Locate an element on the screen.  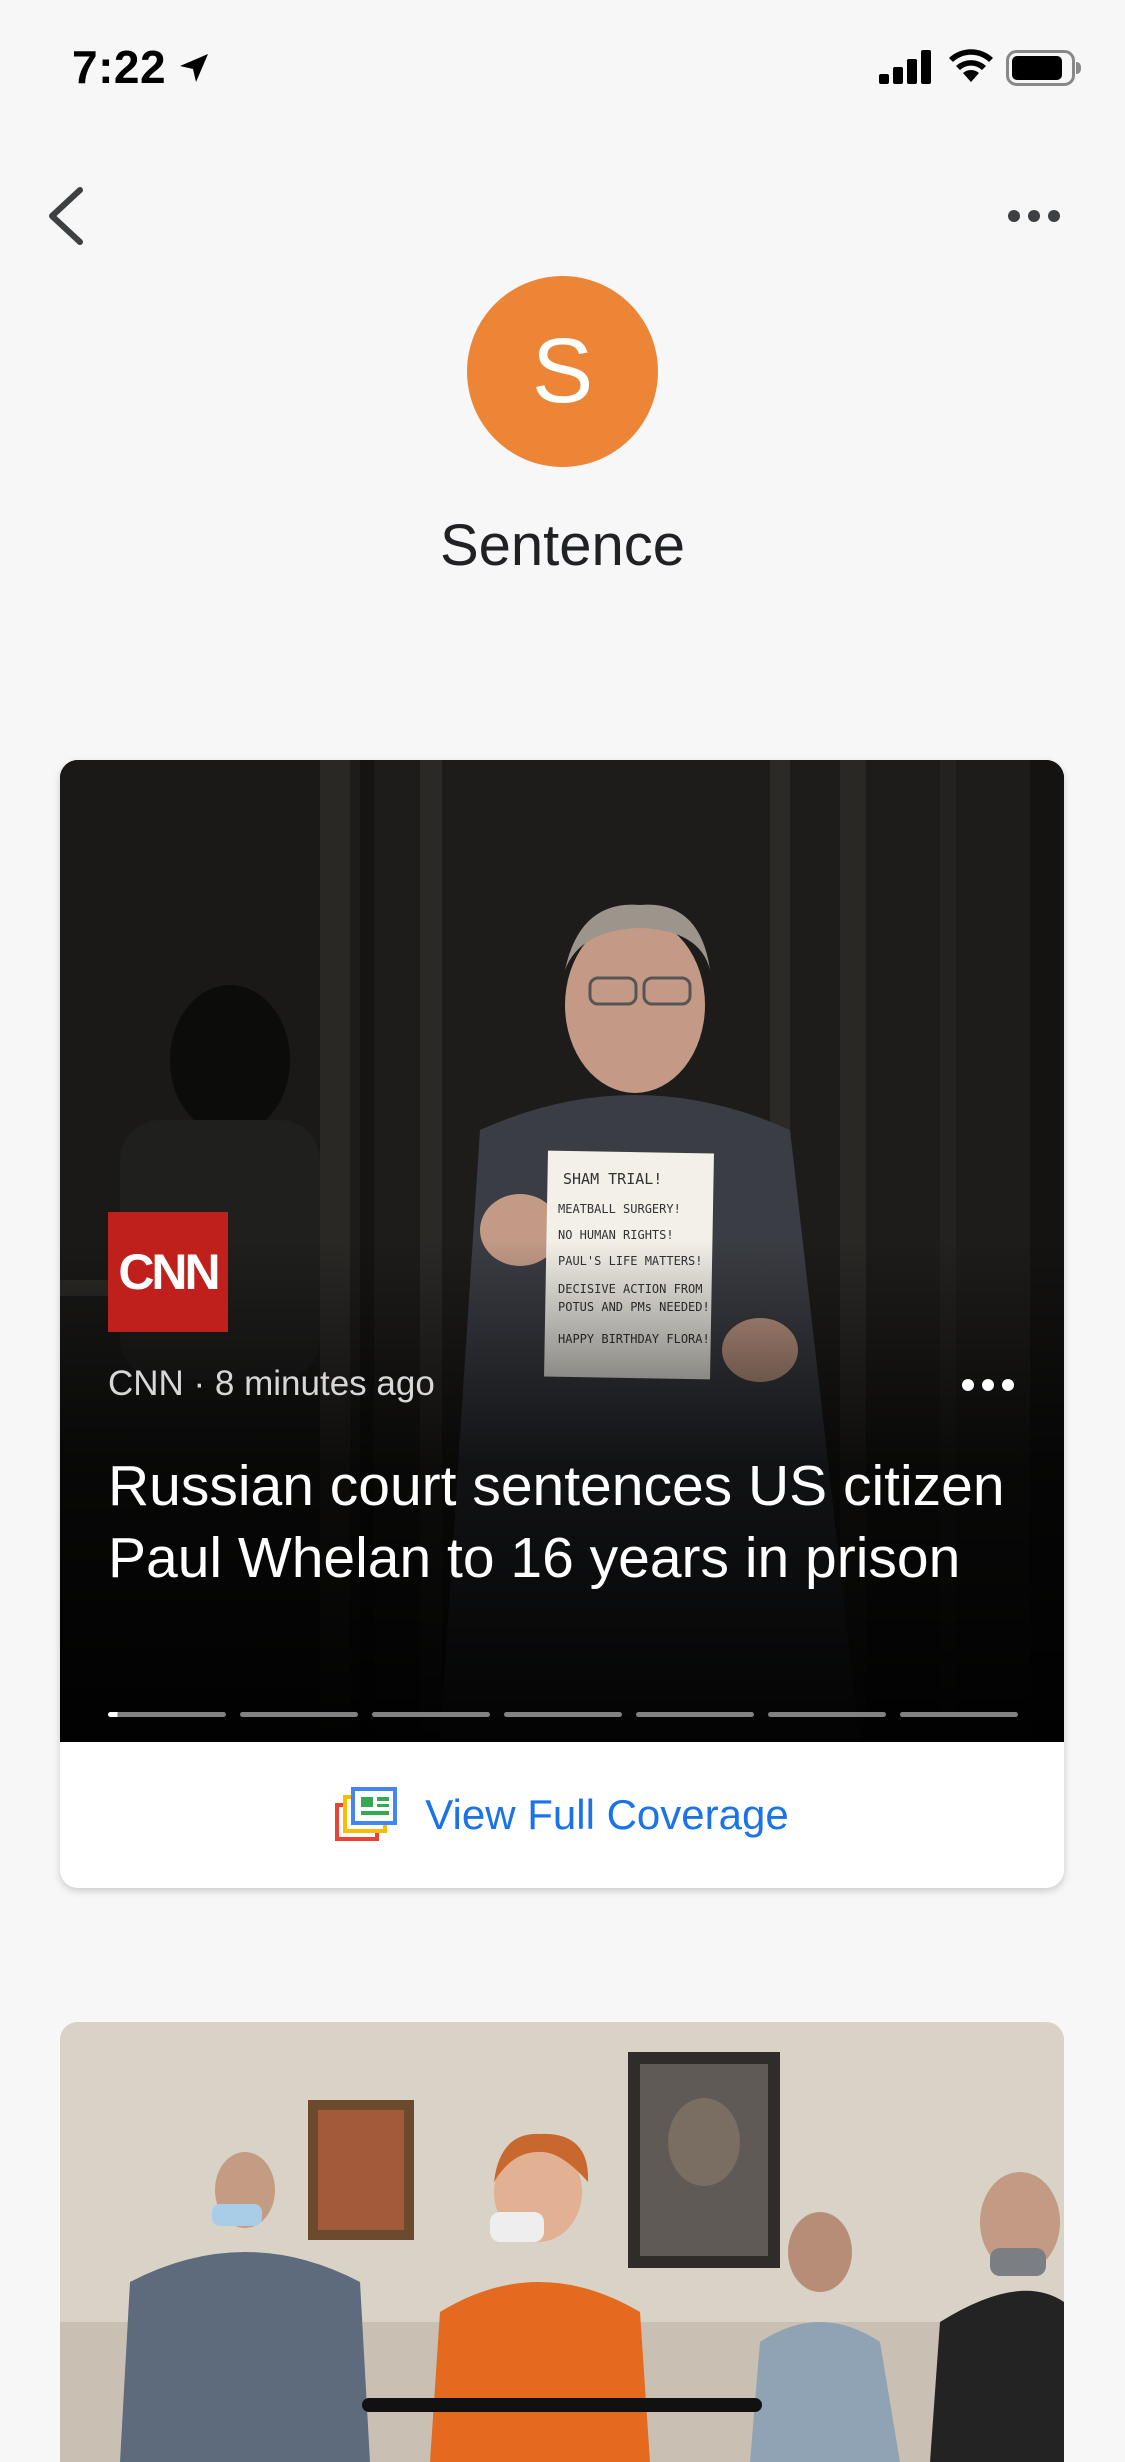
svg-text: MEATBALL SURGERY! is located at coordinates (619, 1209).